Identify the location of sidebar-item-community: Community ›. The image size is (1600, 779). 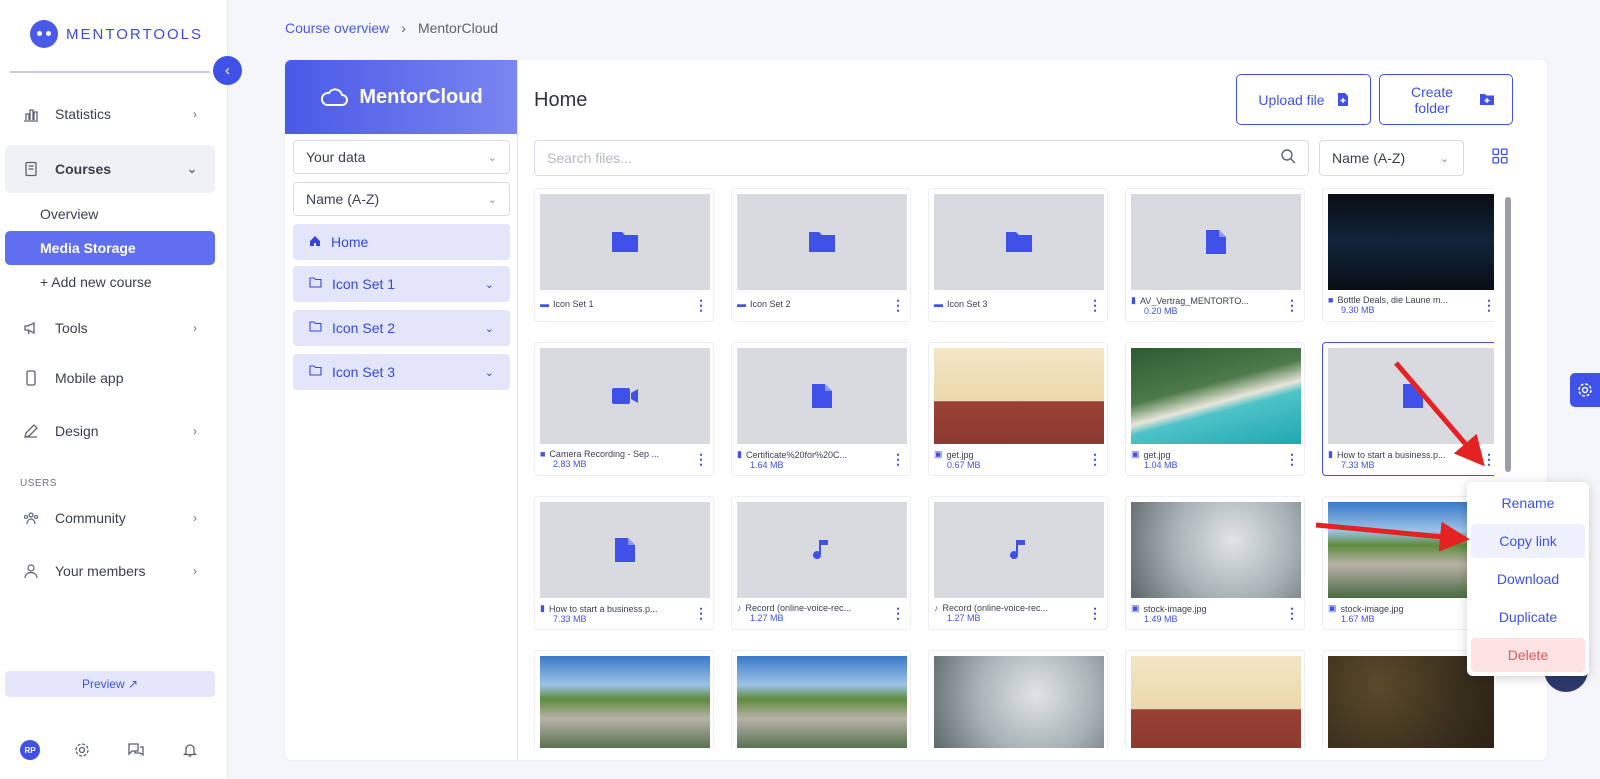
(110, 518).